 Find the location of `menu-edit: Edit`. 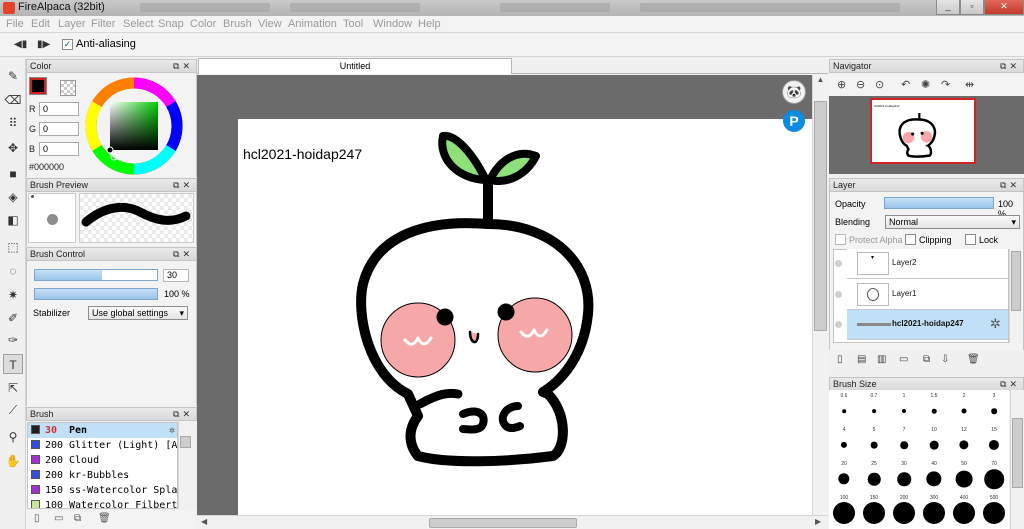

menu-edit: Edit is located at coordinates (40, 24).